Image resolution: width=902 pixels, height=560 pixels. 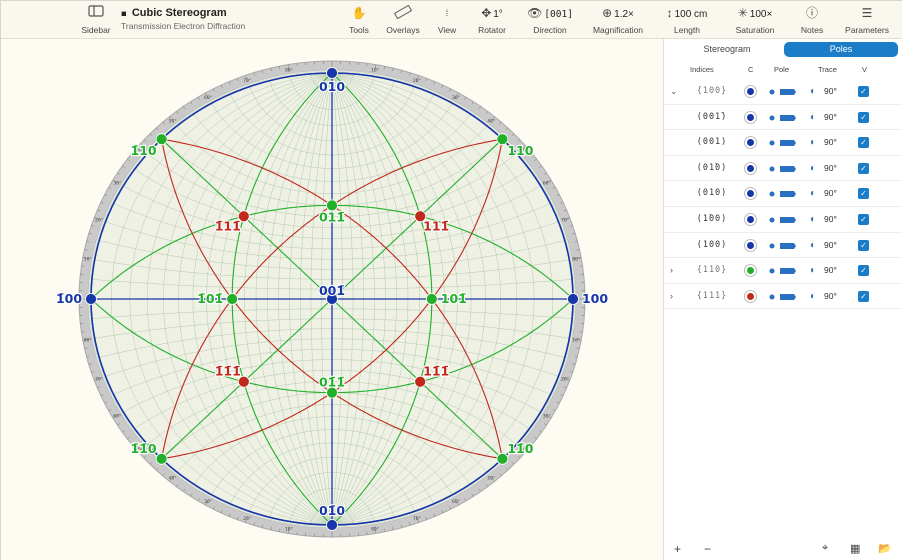 I want to click on notes-button: ⓘ Notes, so click(x=812, y=20).